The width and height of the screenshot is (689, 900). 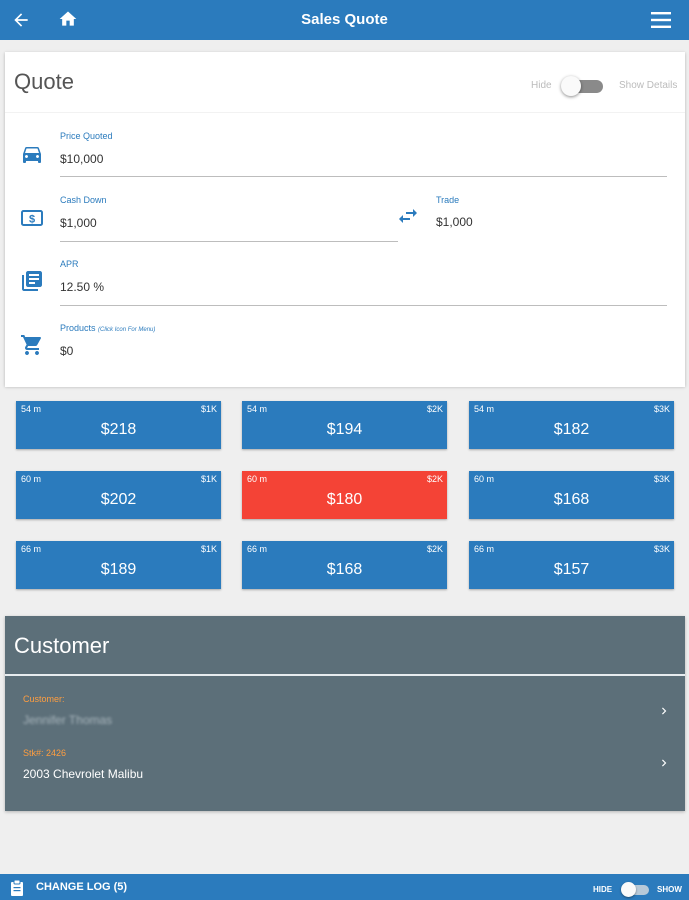 I want to click on top-app-bar: Sales Quote, so click(x=344, y=20).